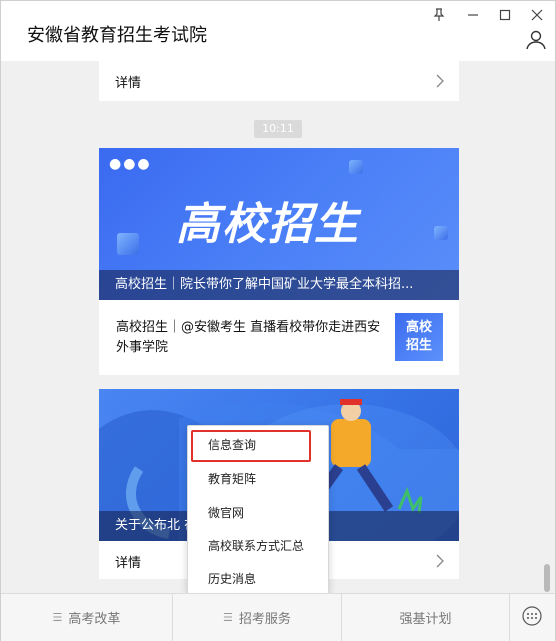  Describe the element at coordinates (418, 345) in the screenshot. I see `thumb-line-2: 招生` at that location.